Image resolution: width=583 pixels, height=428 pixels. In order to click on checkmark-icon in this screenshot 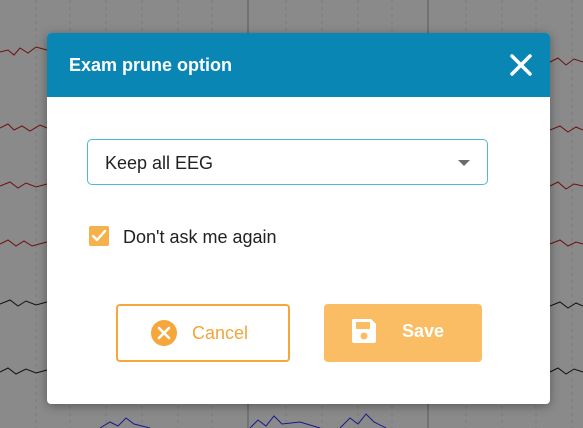, I will do `click(99, 235)`.